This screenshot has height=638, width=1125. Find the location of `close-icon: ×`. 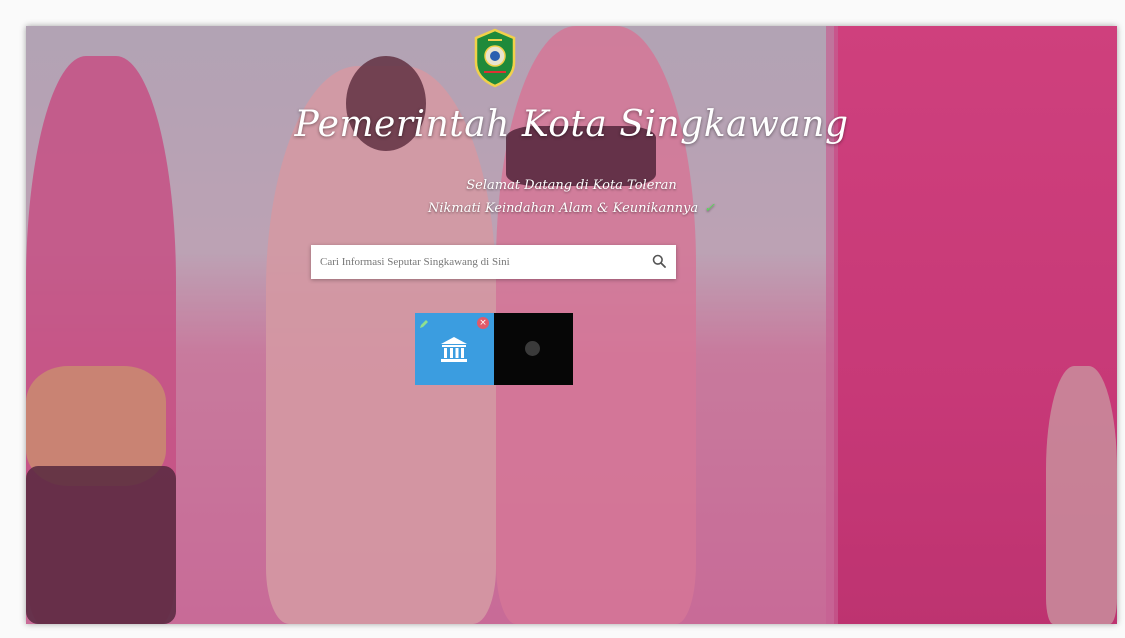

close-icon: × is located at coordinates (483, 323).